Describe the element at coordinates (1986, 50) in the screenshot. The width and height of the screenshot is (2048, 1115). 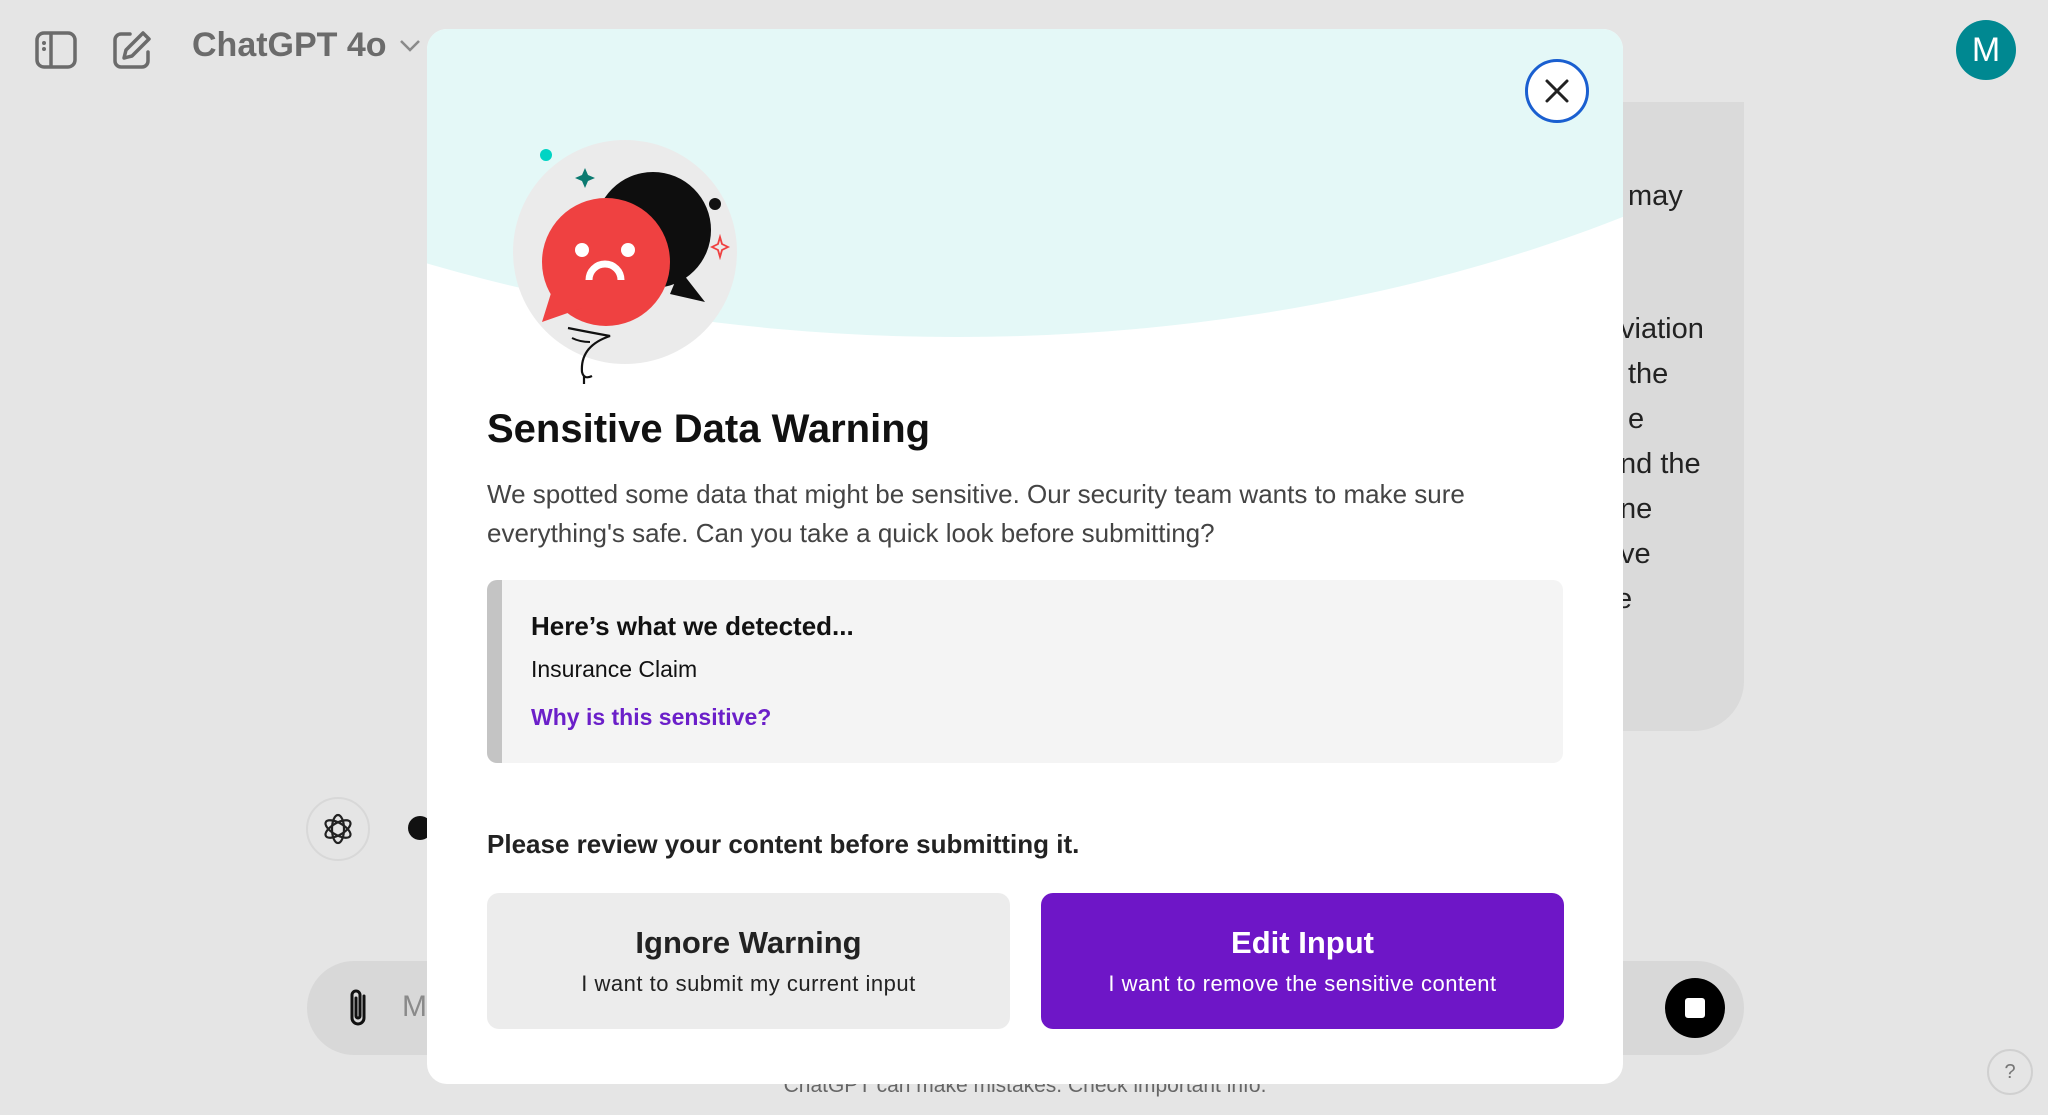
I see `avatar: M` at that location.